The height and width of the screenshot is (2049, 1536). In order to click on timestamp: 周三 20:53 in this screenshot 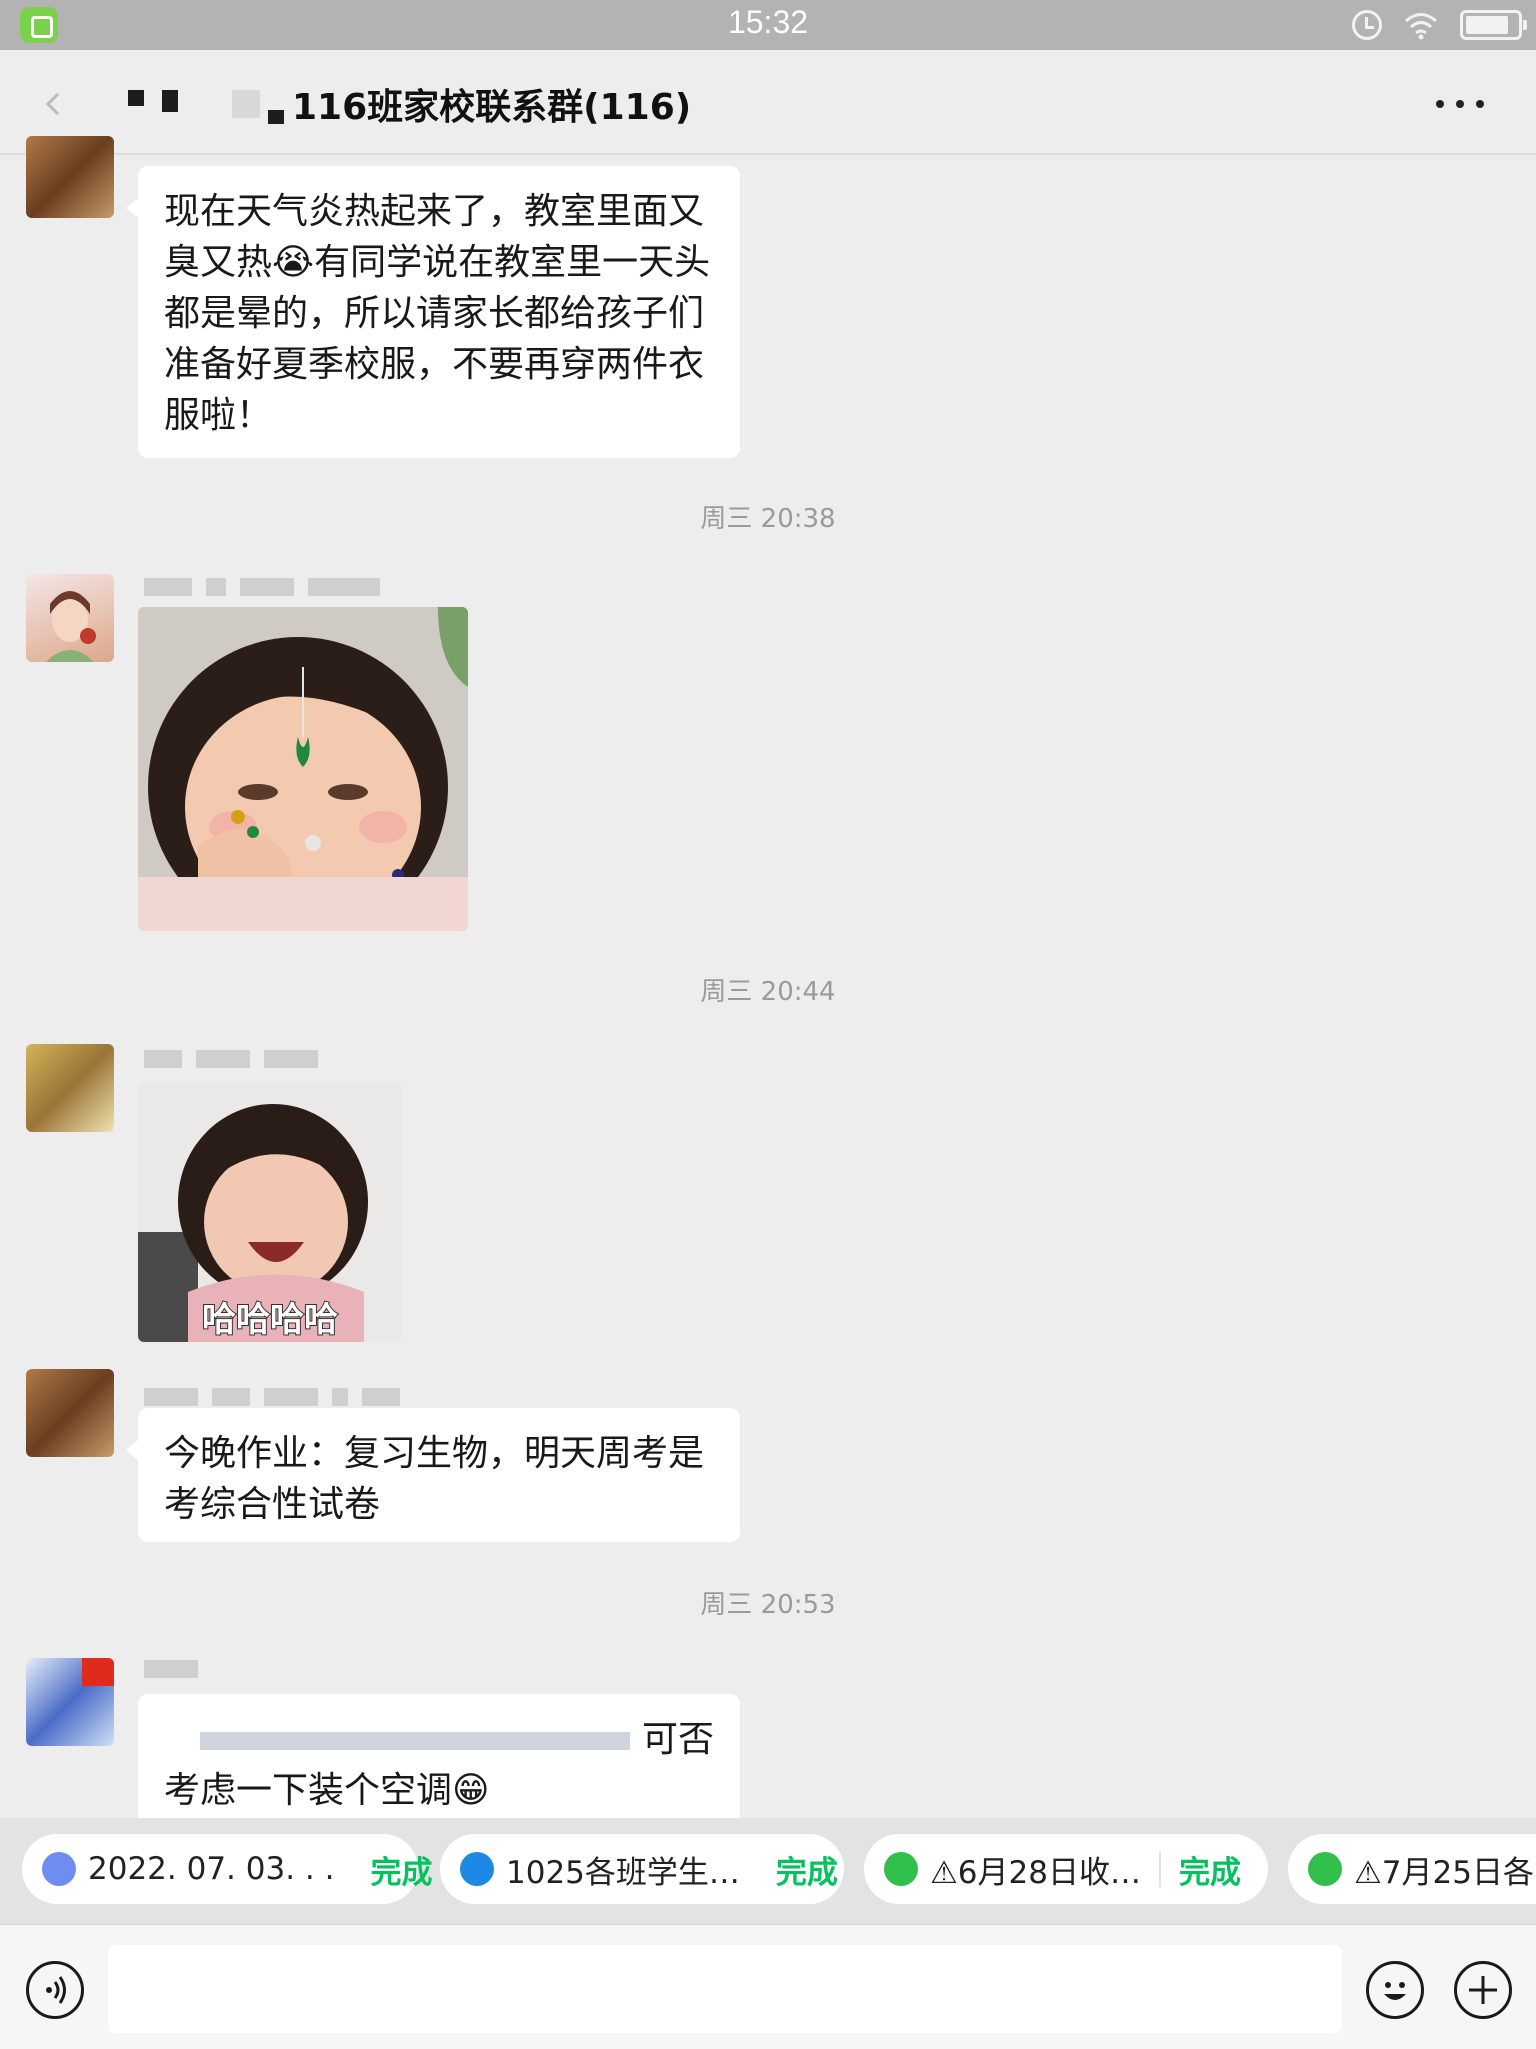, I will do `click(768, 1605)`.